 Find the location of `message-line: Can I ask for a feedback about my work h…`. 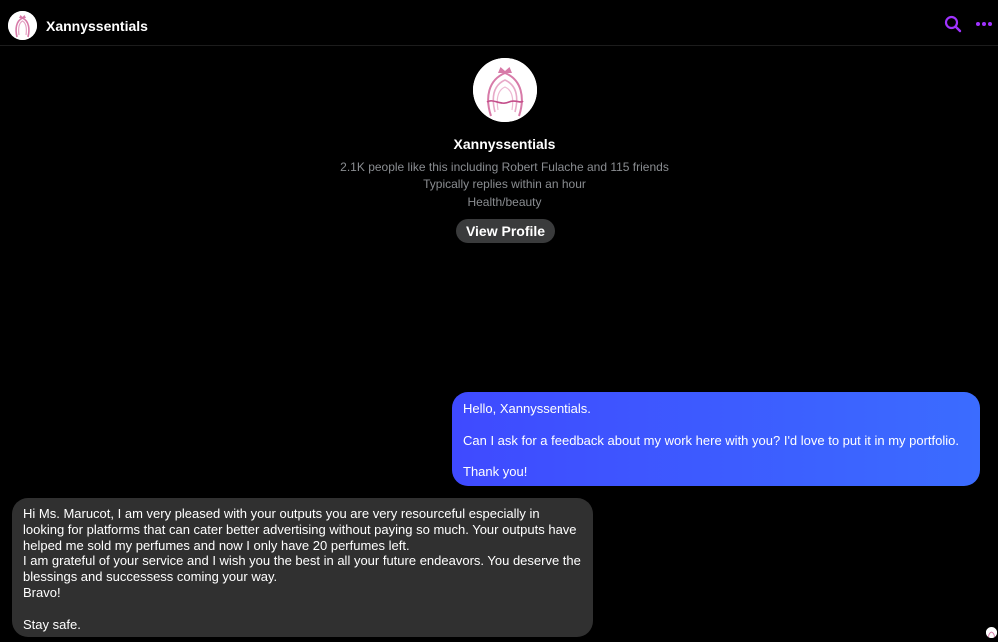

message-line: Can I ask for a feedback about my work h… is located at coordinates (711, 440).